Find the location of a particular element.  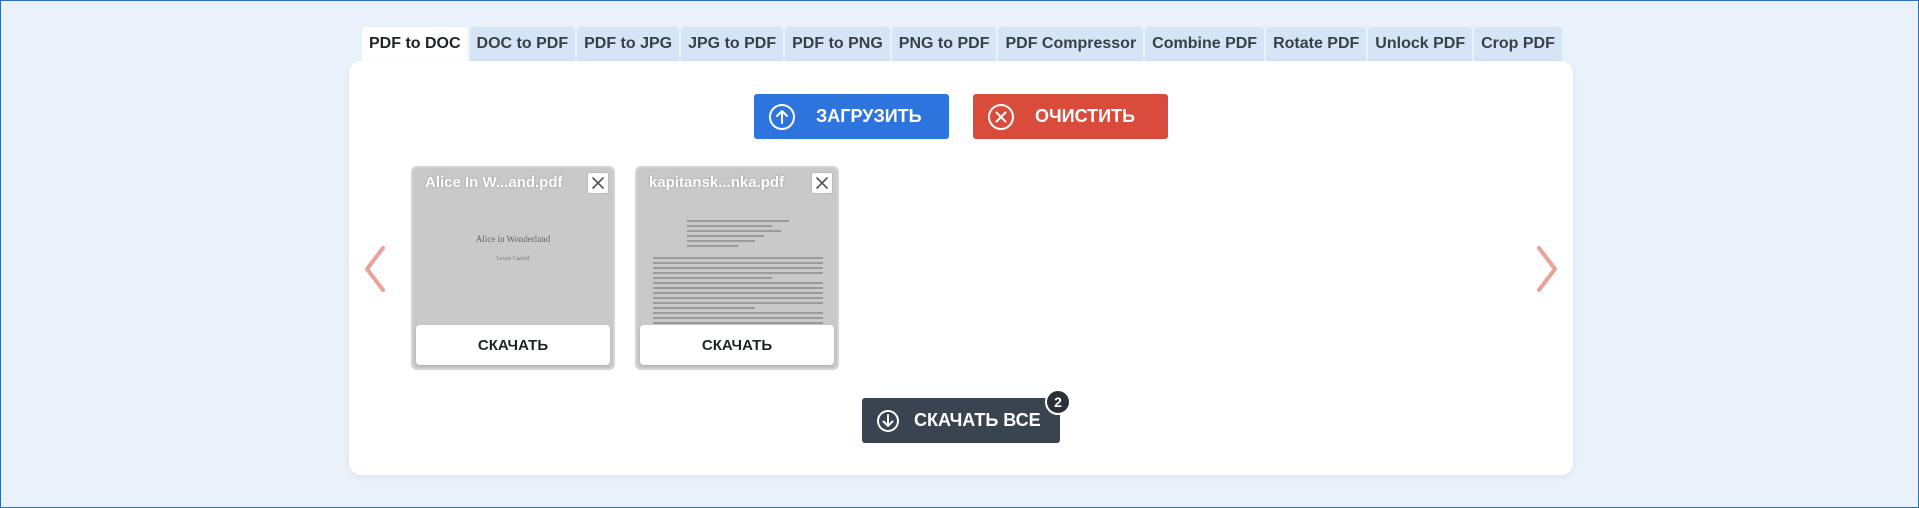

download-all-button: СКАЧАТЬ ВСЕ is located at coordinates (961, 420).